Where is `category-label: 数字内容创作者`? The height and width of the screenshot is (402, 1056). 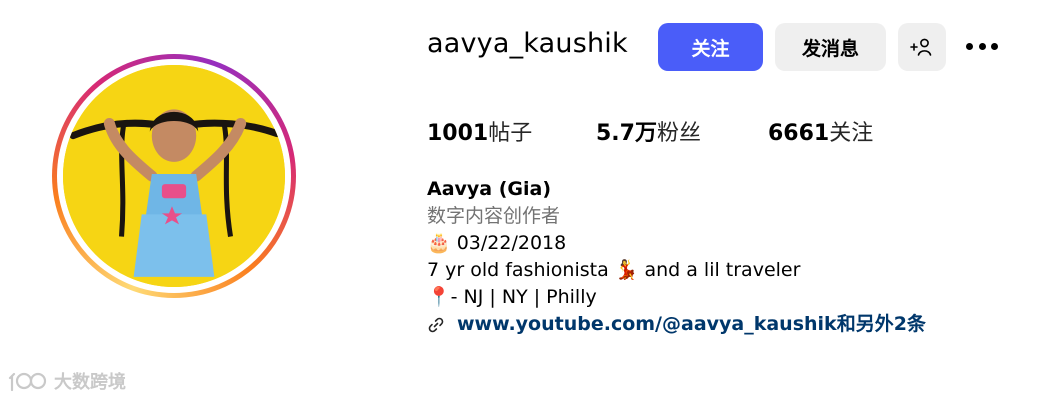 category-label: 数字内容创作者 is located at coordinates (494, 216).